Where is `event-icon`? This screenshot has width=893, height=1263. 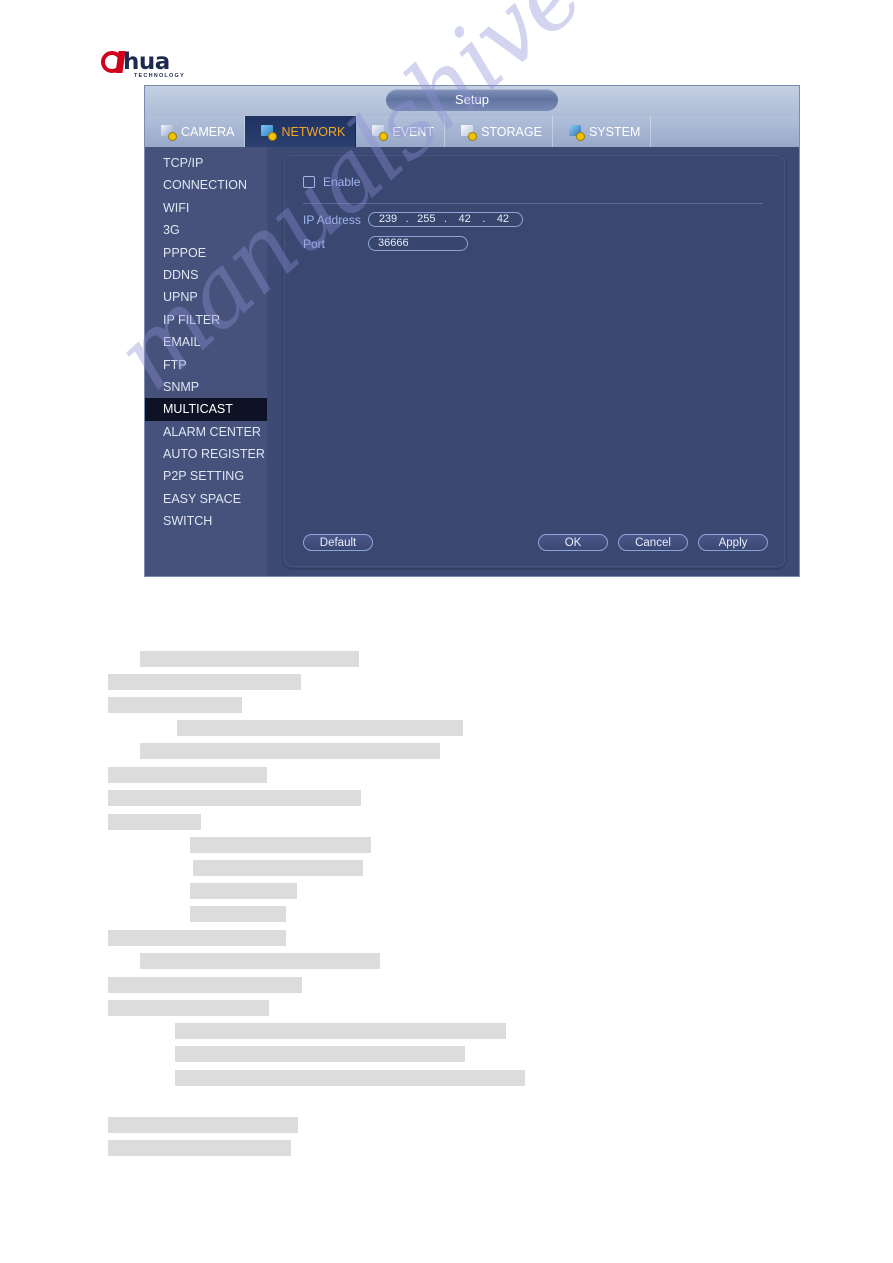
event-icon is located at coordinates (380, 132).